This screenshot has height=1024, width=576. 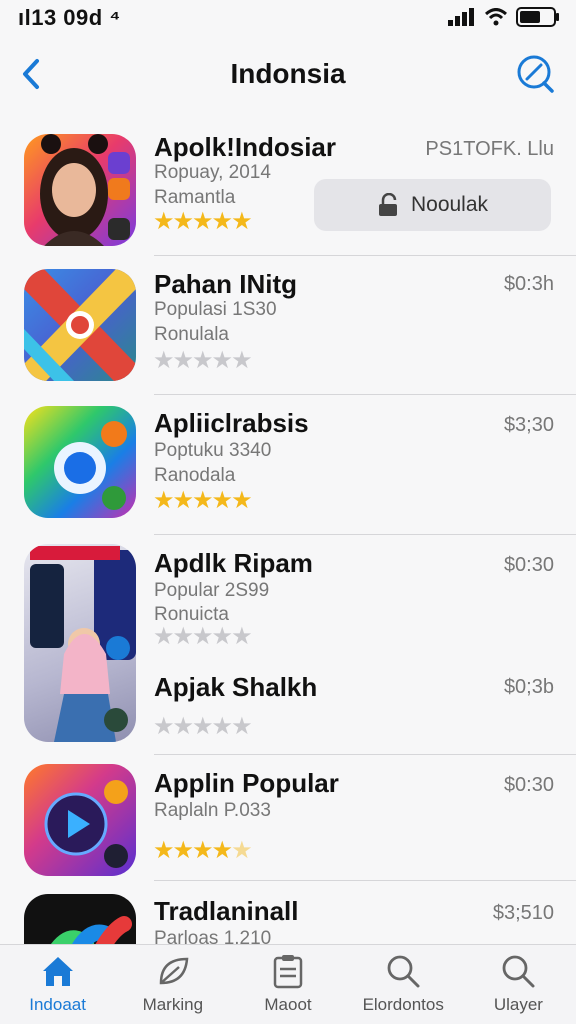 What do you see at coordinates (403, 1004) in the screenshot?
I see `tab-label: Elordontos` at bounding box center [403, 1004].